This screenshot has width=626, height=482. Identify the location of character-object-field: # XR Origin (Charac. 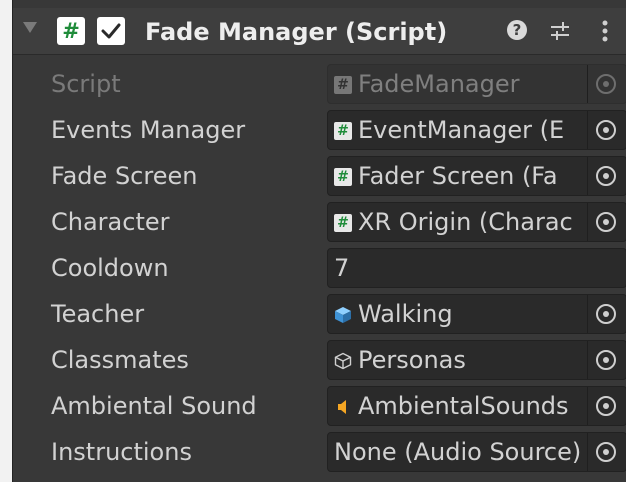
(476, 222).